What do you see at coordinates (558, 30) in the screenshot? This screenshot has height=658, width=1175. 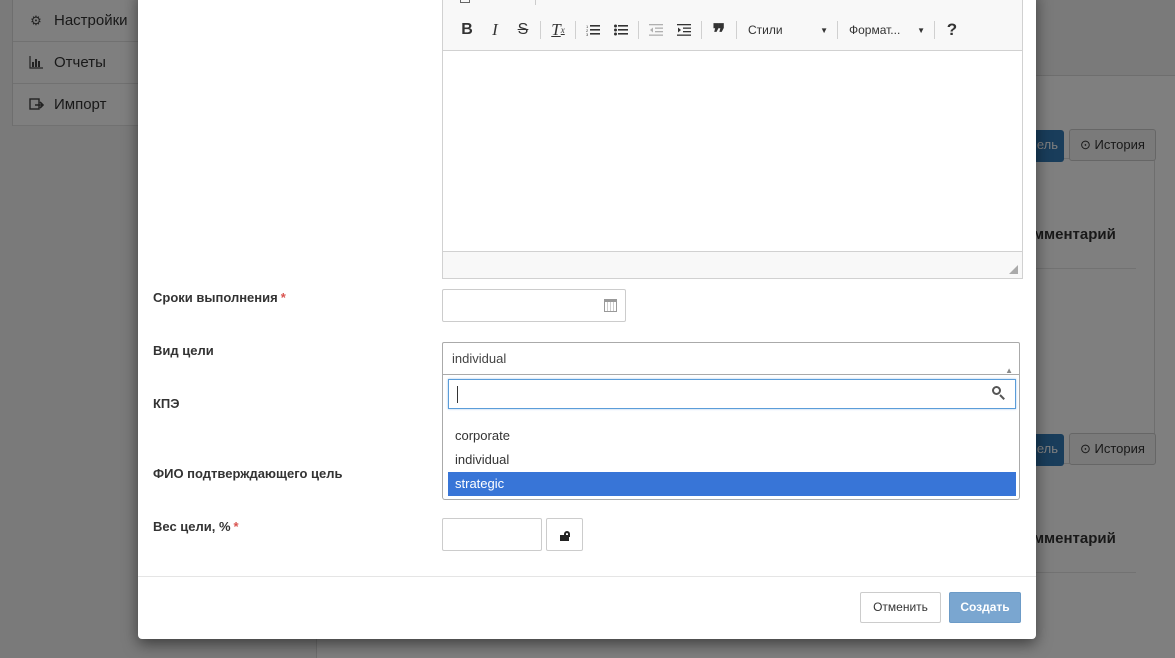 I see `remove-format-button: Tx` at bounding box center [558, 30].